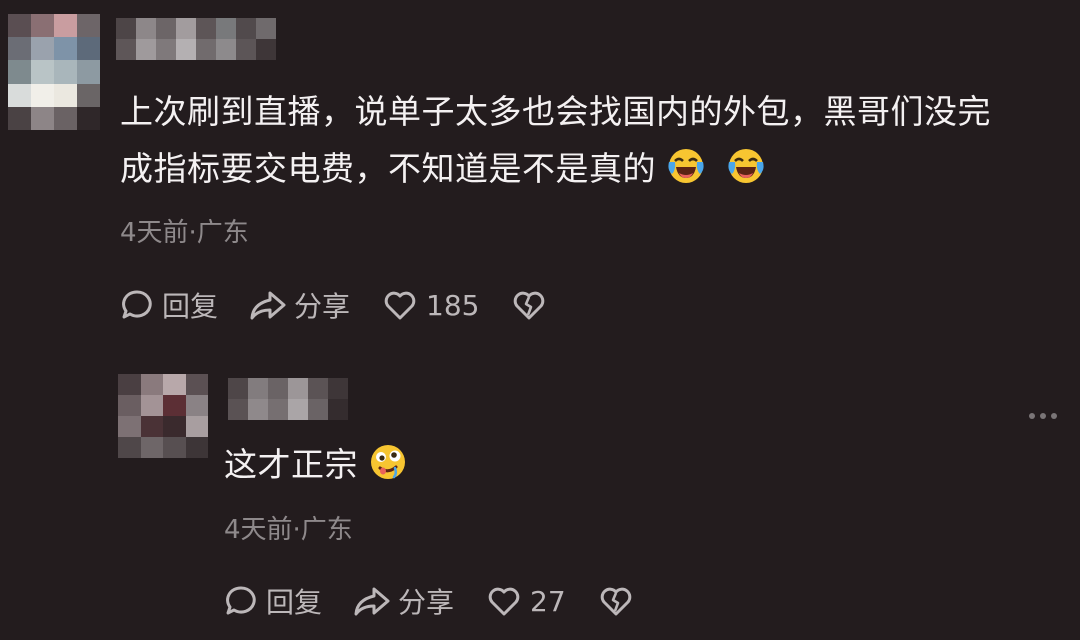 Image resolution: width=1080 pixels, height=640 pixels. I want to click on drooling-emoji, so click(388, 462).